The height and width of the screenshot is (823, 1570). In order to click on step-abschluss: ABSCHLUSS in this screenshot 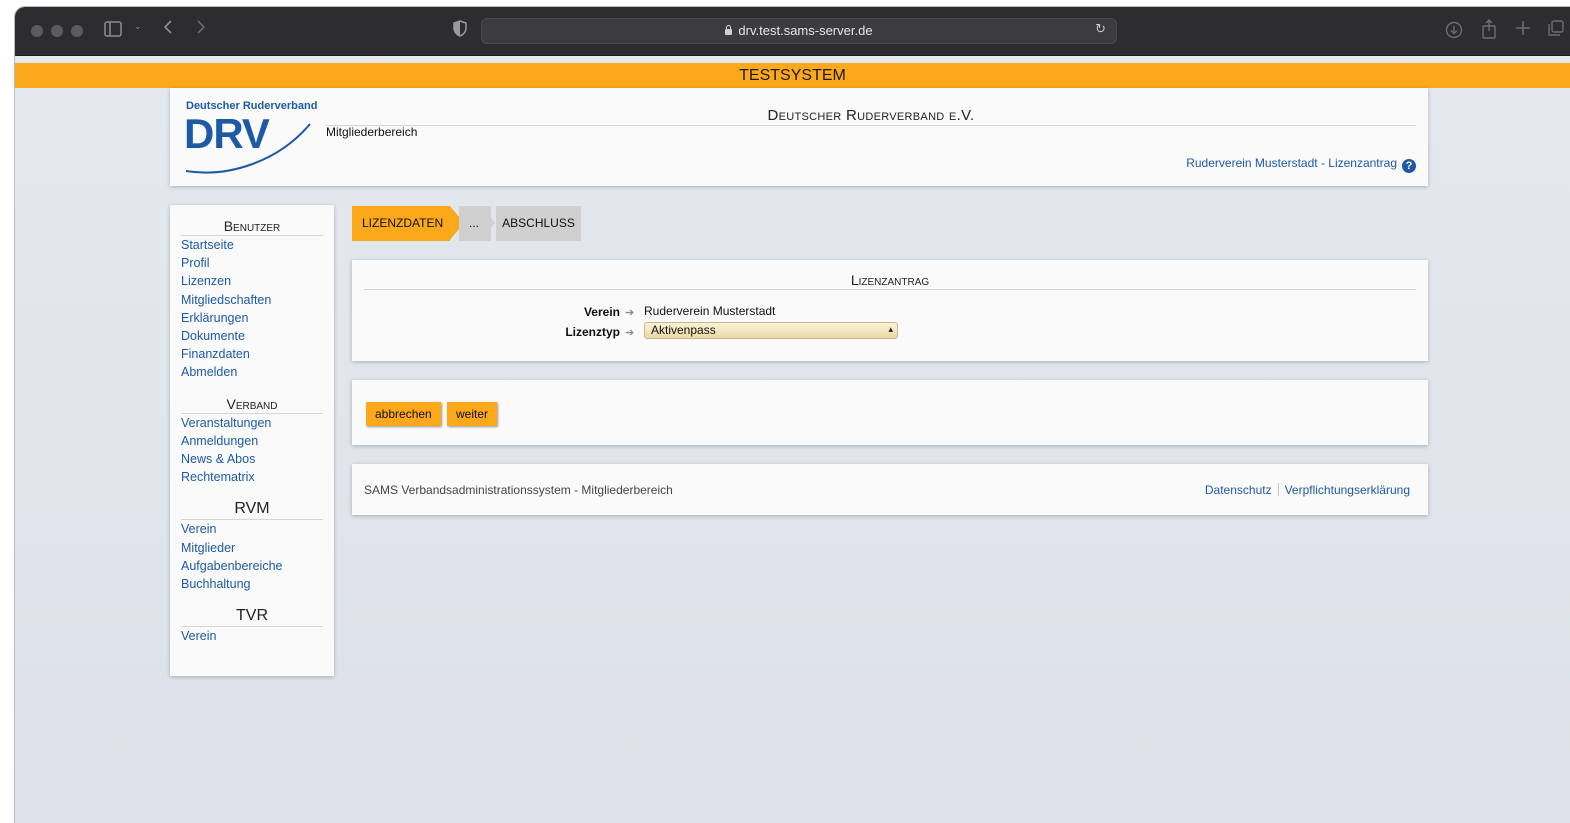, I will do `click(538, 223)`.